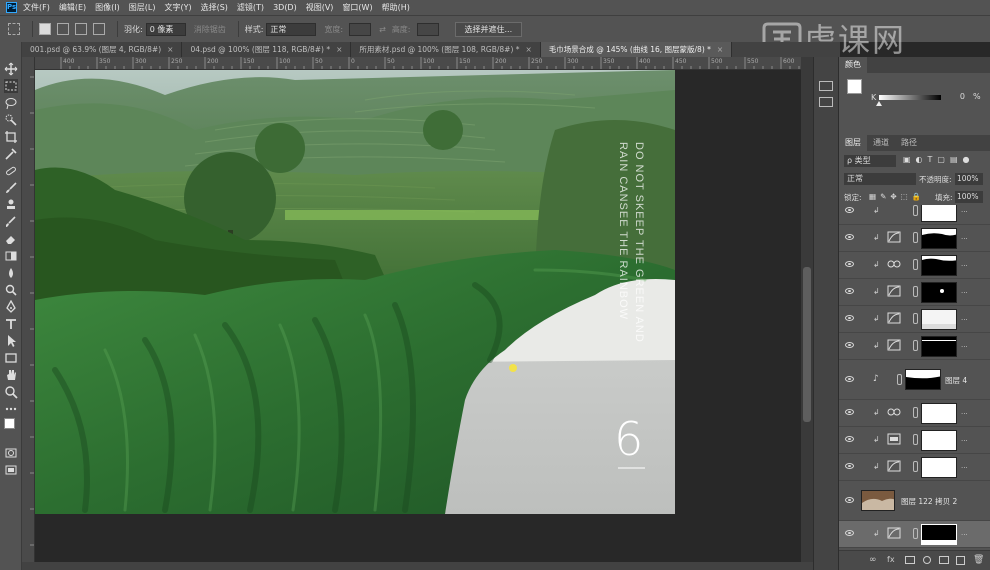 This screenshot has height=570, width=990. Describe the element at coordinates (891, 559) in the screenshot. I see `fx-icon: fx` at that location.